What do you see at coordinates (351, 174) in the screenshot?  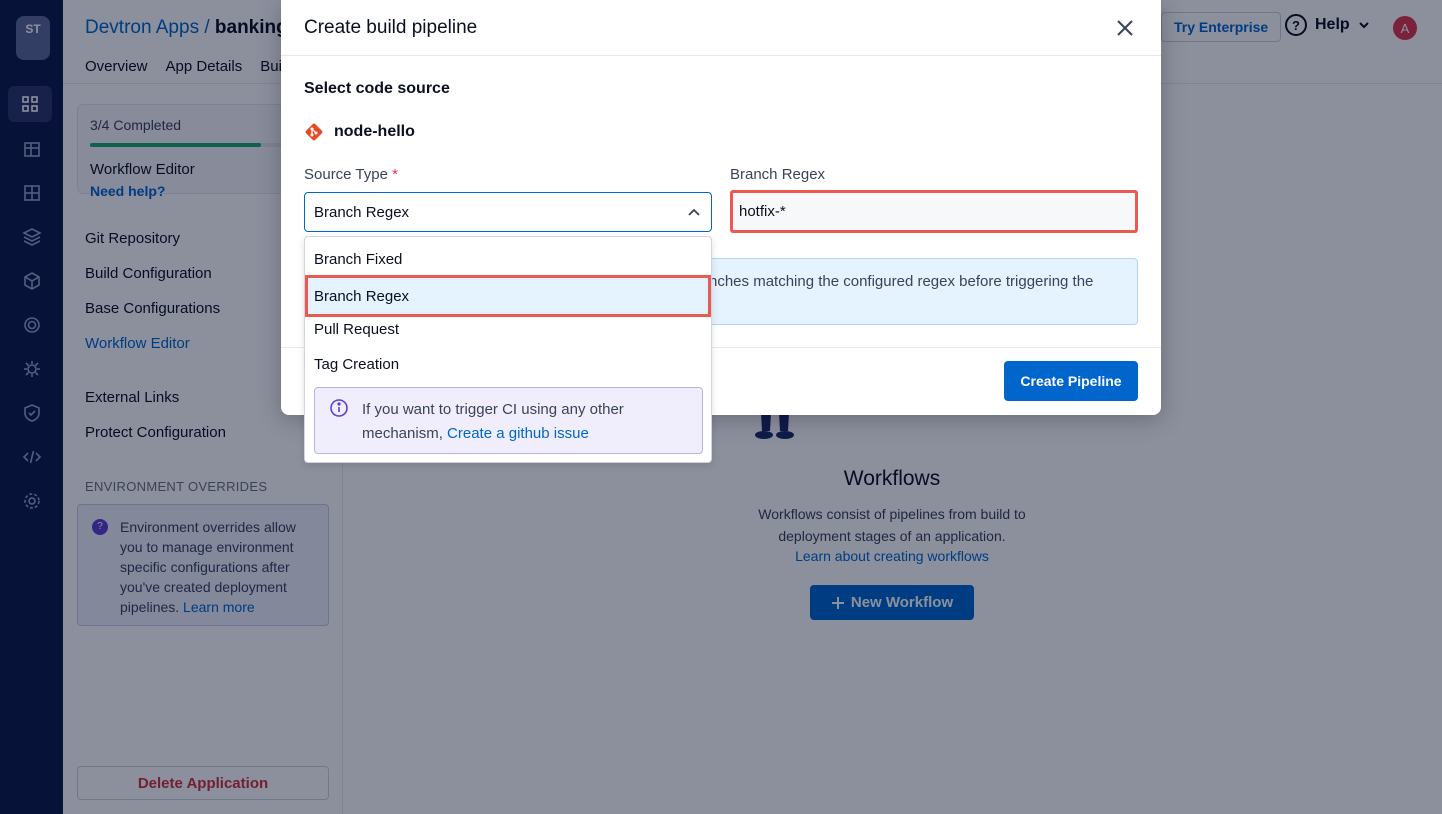 I see `source-type-label: Source Type *` at bounding box center [351, 174].